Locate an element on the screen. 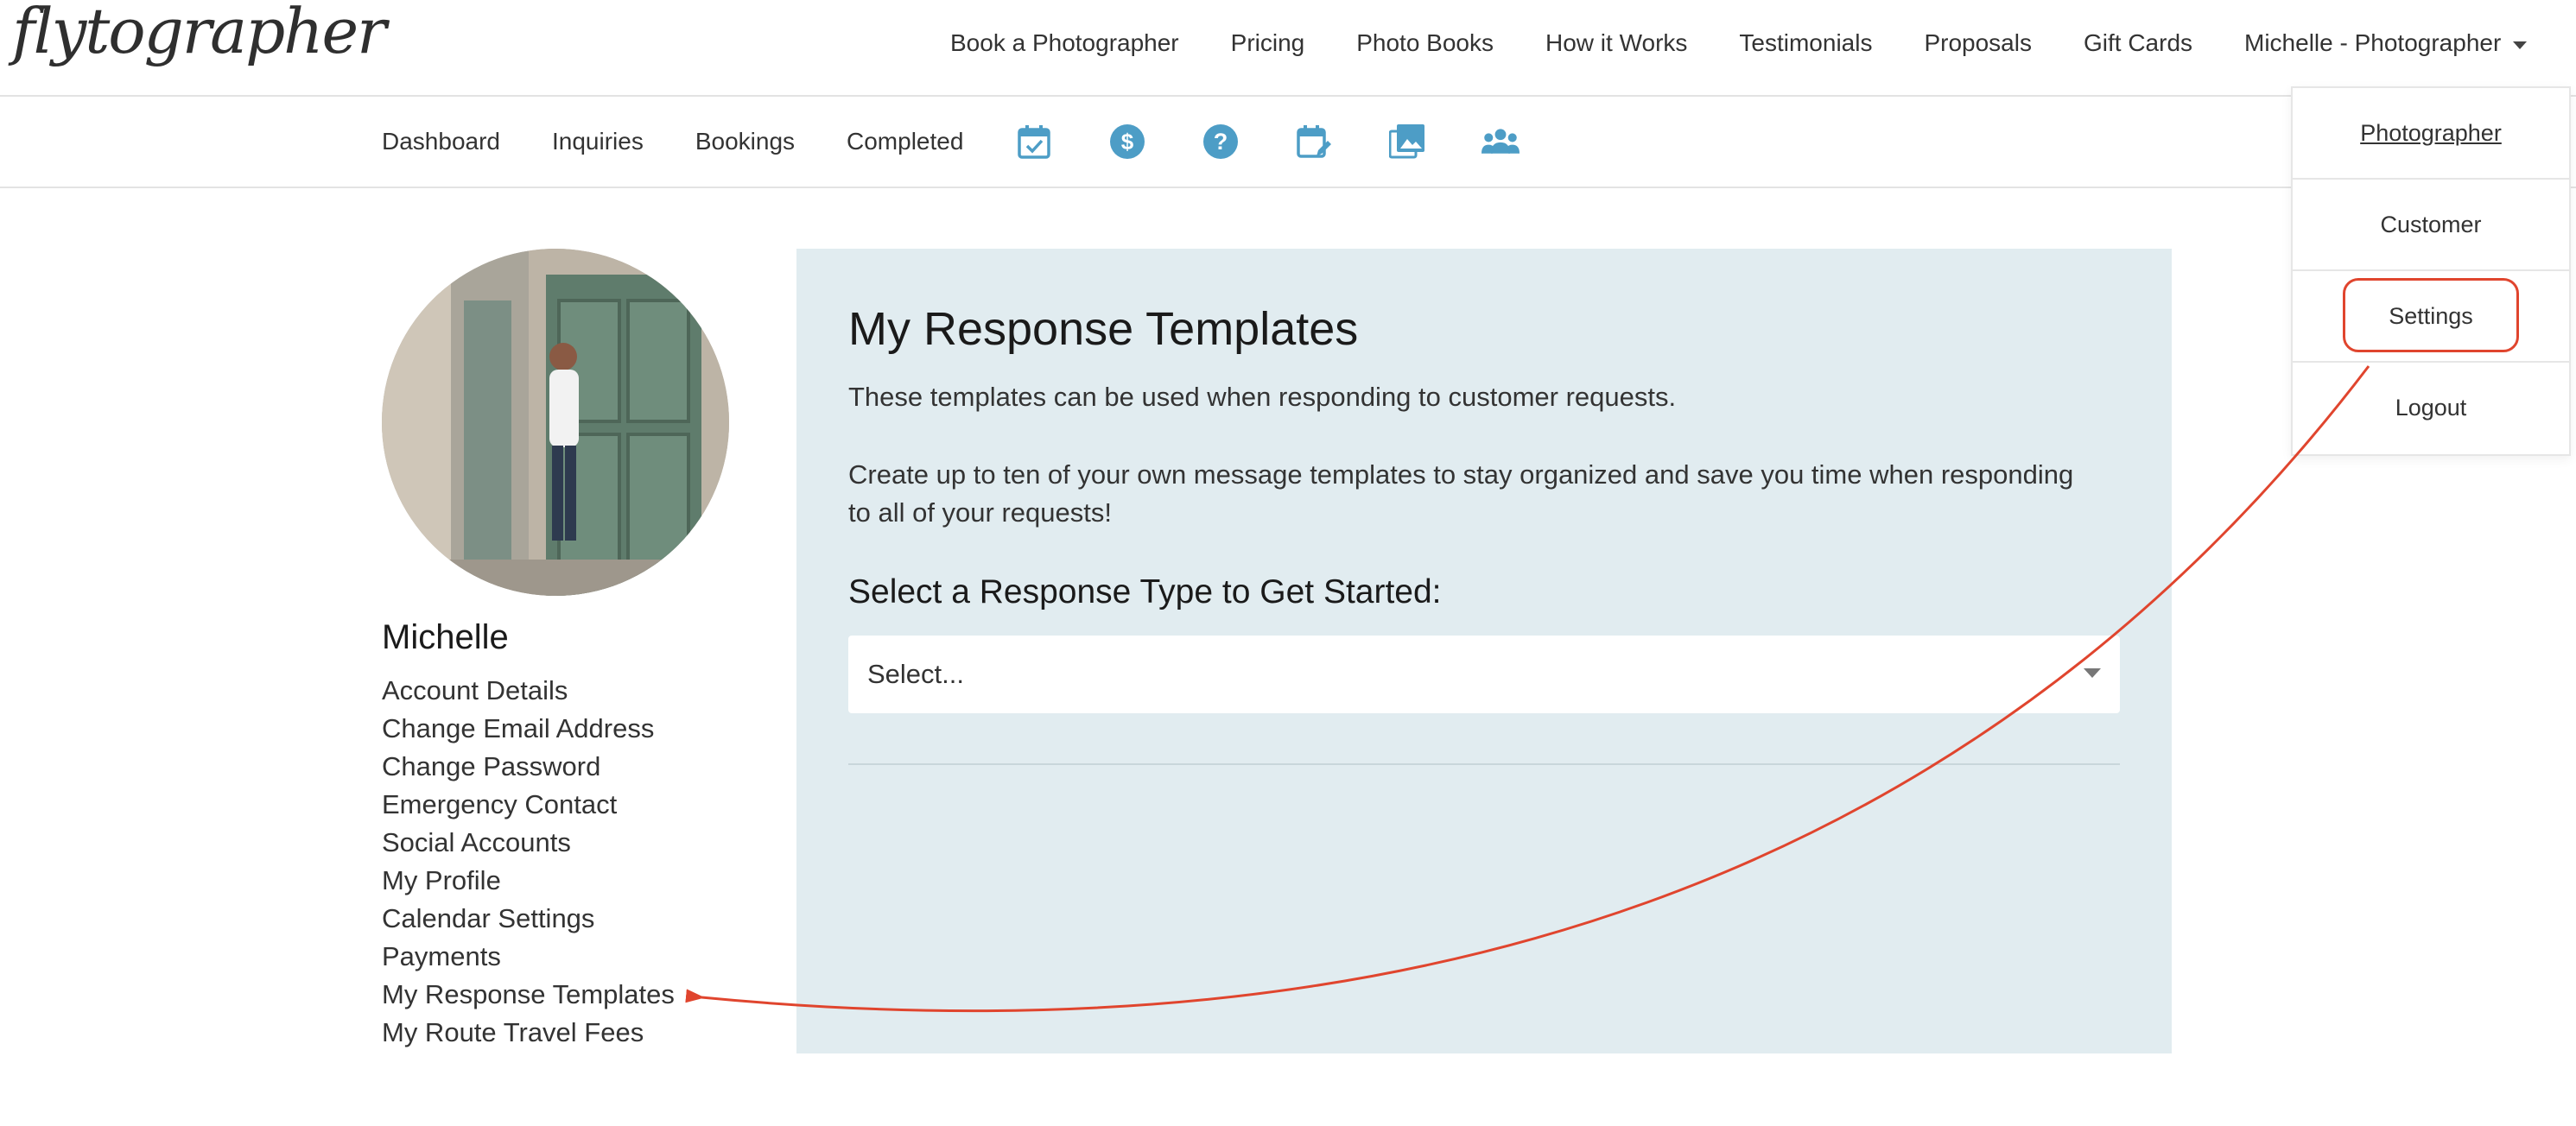 The image size is (2576, 1126). caret-down-icon is located at coordinates (2520, 45).